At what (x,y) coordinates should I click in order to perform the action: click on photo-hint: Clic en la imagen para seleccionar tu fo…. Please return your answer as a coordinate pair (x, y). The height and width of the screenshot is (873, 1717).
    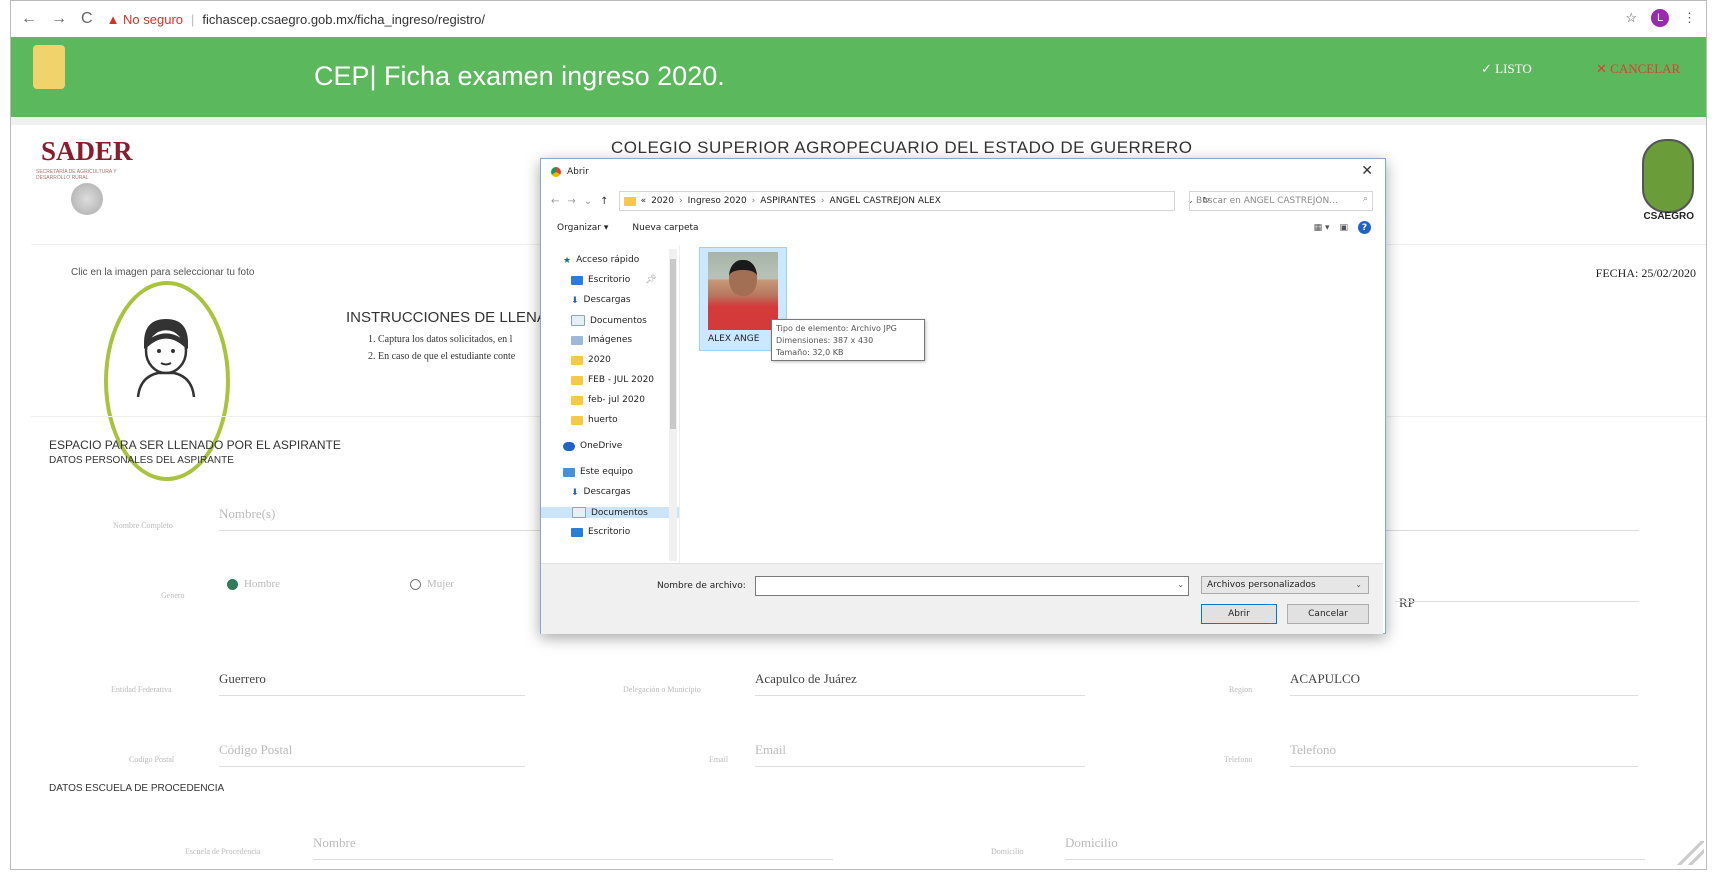
    Looking at the image, I should click on (163, 272).